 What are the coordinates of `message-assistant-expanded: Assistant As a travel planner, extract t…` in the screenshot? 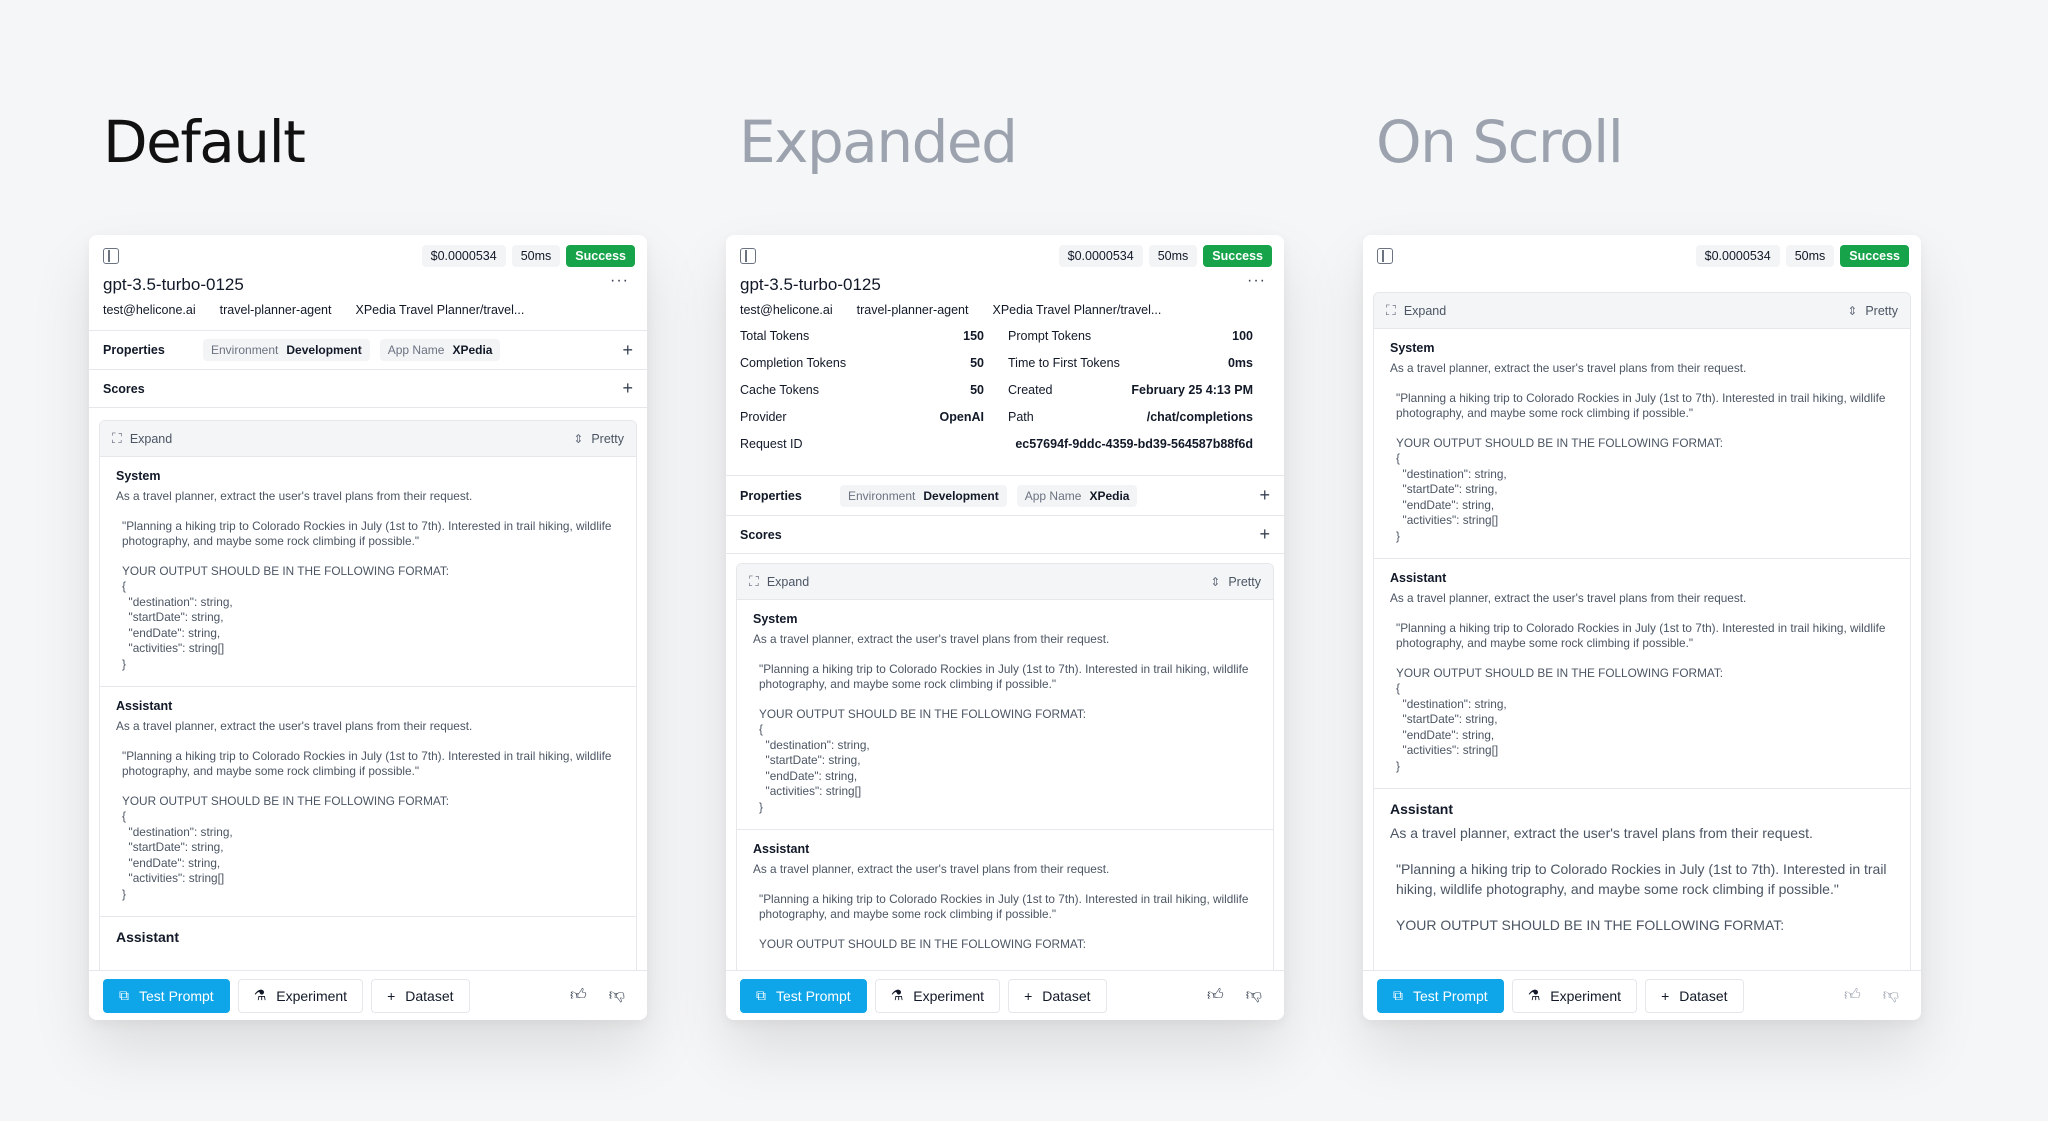 It's located at (1642, 869).